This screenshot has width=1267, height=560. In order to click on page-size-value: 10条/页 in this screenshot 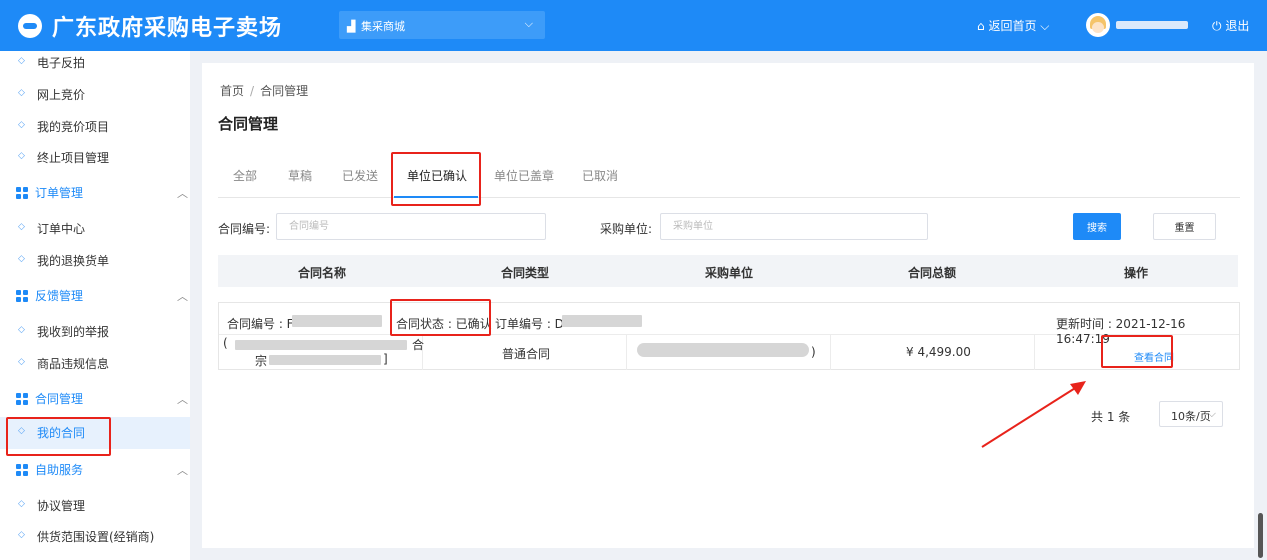, I will do `click(1191, 416)`.